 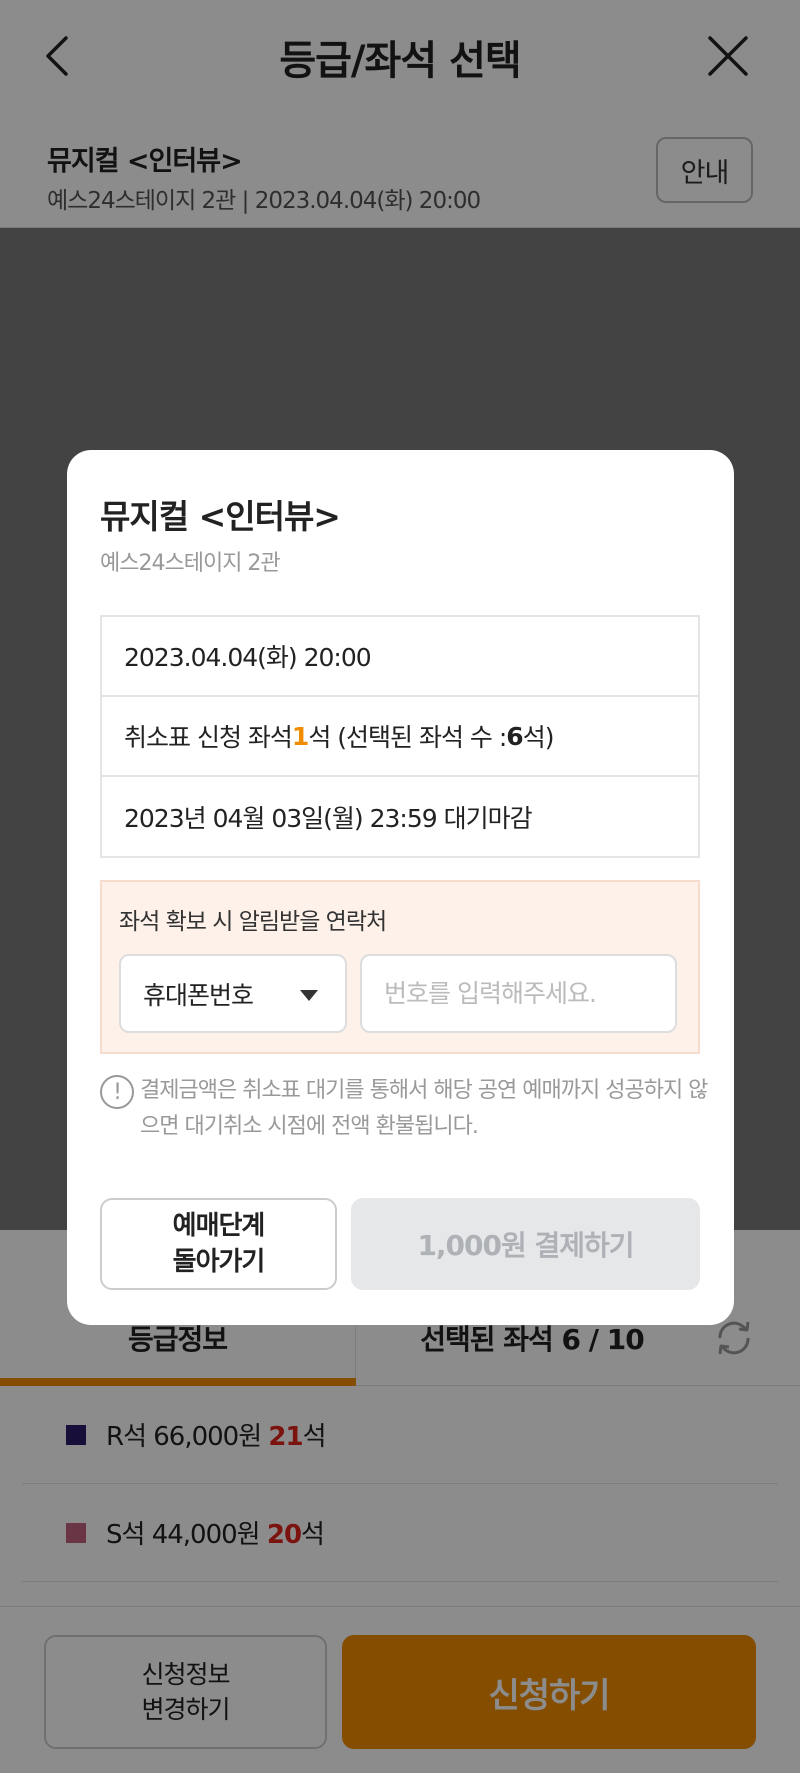 I want to click on contact-type-select: 휴대폰번호, so click(x=233, y=993).